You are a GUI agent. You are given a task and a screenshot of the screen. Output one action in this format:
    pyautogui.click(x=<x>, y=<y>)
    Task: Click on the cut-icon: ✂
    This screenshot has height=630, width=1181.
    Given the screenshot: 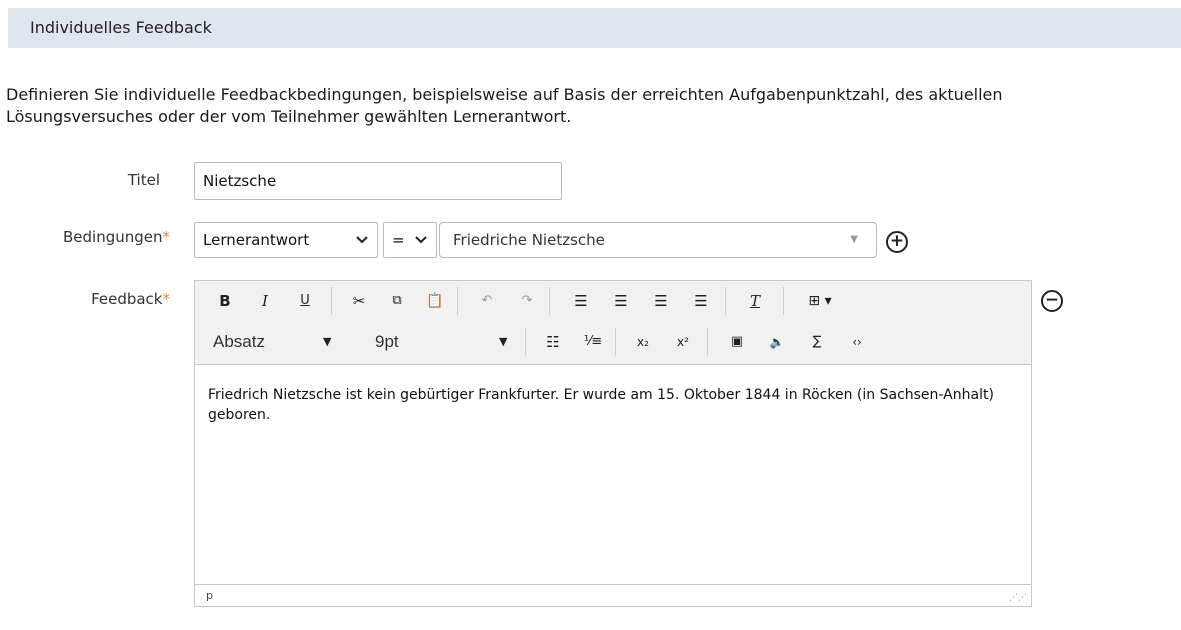 What is the action you would take?
    pyautogui.click(x=359, y=301)
    